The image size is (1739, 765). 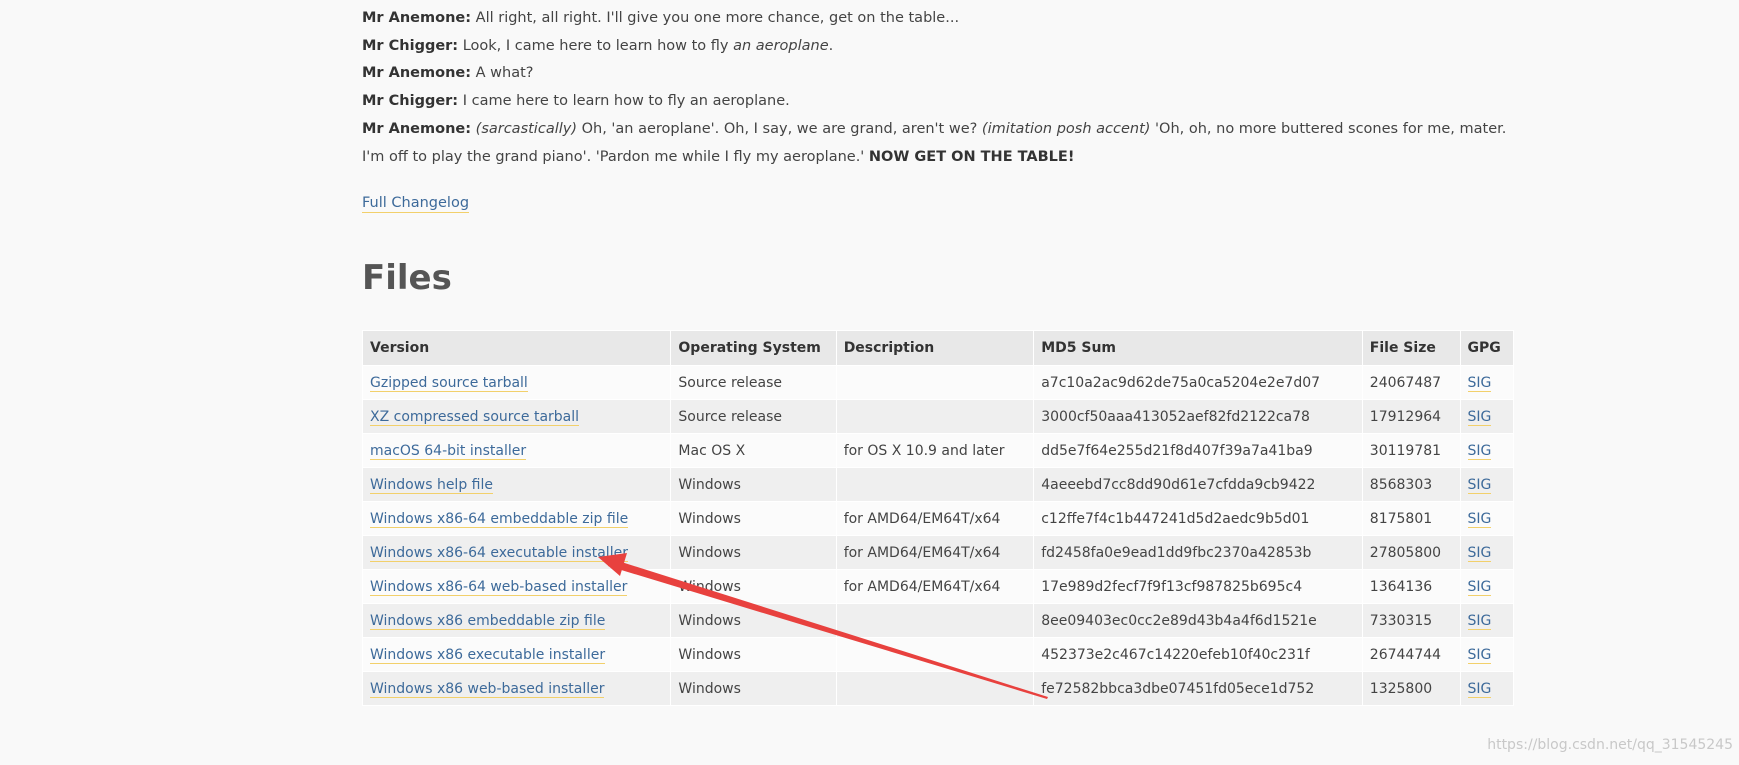 What do you see at coordinates (488, 621) in the screenshot?
I see `version-link: Windows x86 embeddable zip file` at bounding box center [488, 621].